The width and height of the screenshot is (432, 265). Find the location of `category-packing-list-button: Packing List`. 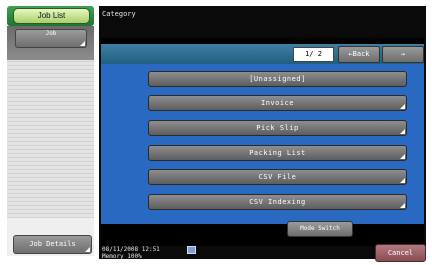

category-packing-list-button: Packing List is located at coordinates (277, 153).